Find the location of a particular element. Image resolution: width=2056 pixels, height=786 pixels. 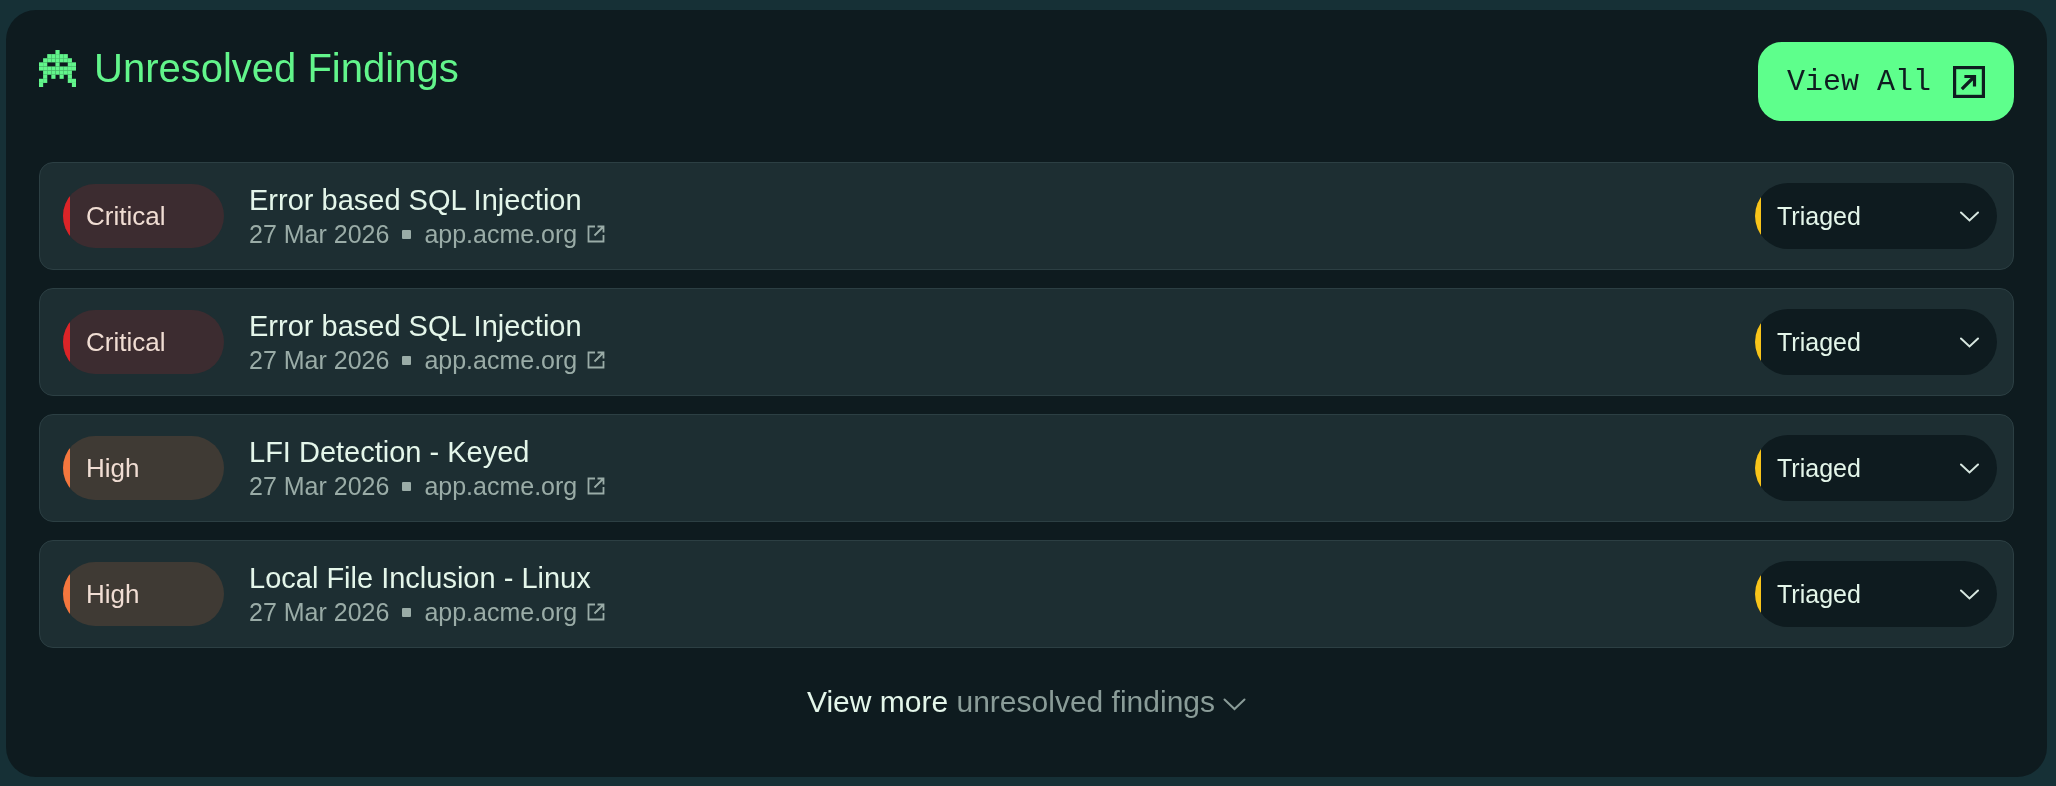

section-title: Unresolved Findings is located at coordinates (276, 68).